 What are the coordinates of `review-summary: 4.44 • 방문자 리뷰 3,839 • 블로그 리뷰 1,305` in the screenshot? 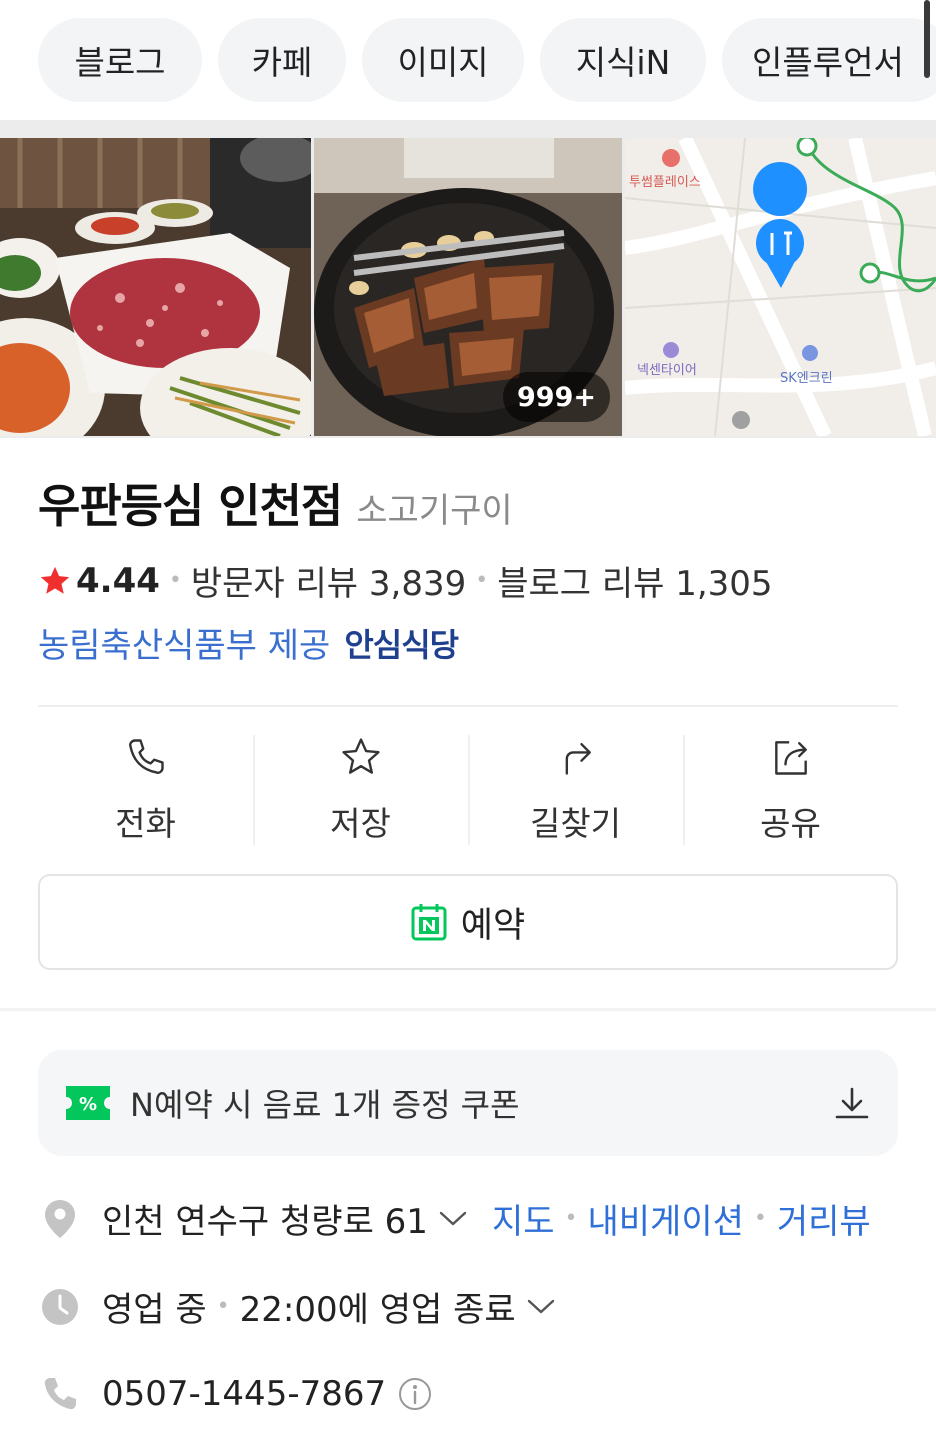 It's located at (405, 580).